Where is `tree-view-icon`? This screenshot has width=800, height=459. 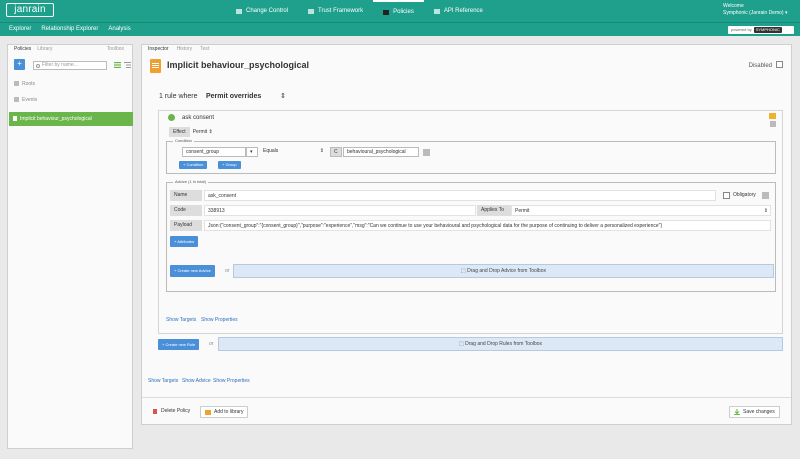 tree-view-icon is located at coordinates (127, 65).